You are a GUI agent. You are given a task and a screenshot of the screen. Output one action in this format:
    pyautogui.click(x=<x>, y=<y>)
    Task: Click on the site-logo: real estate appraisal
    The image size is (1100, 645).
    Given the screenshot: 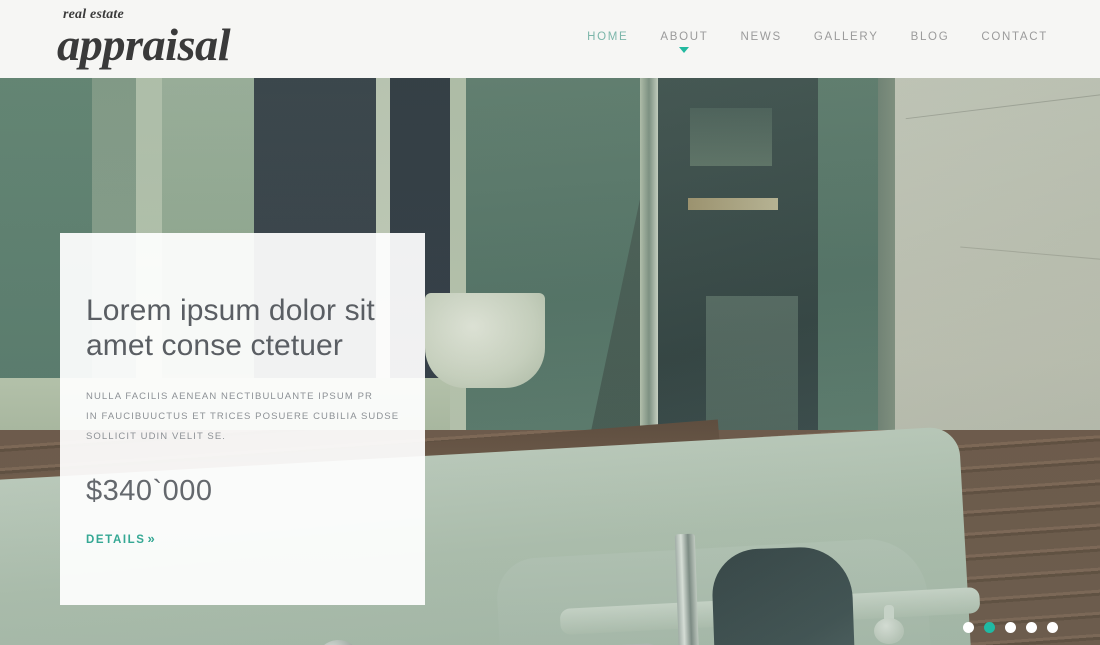 What is the action you would take?
    pyautogui.click(x=144, y=38)
    